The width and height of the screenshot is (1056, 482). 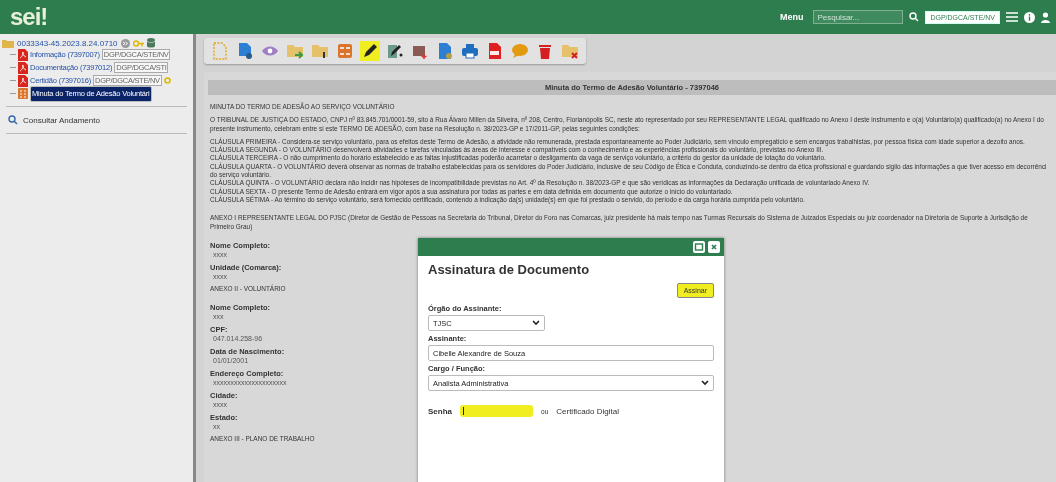 I want to click on password-field, so click(x=496, y=411).